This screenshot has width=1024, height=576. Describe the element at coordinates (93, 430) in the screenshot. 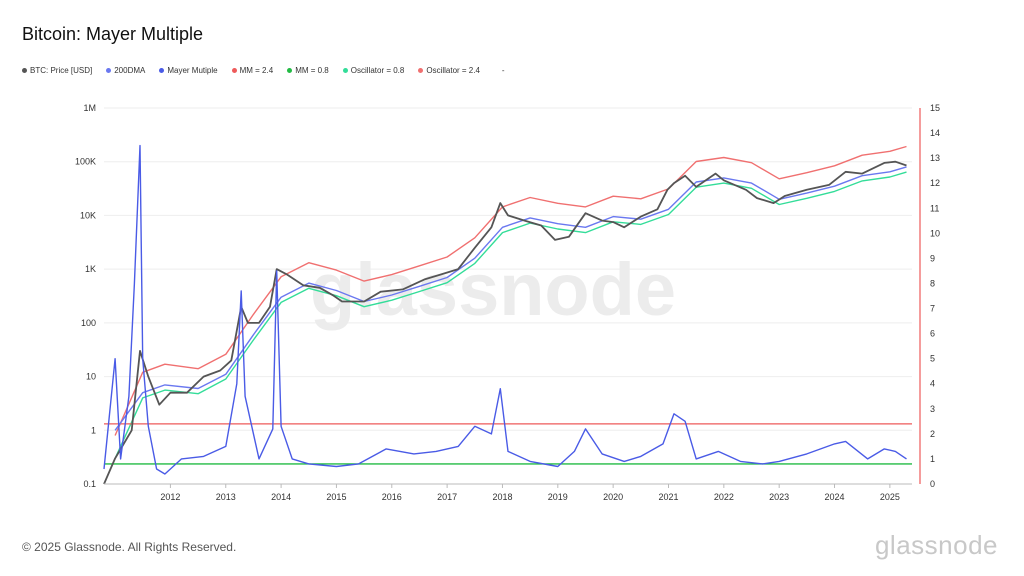

I see `y-left-tick-label: 1` at that location.